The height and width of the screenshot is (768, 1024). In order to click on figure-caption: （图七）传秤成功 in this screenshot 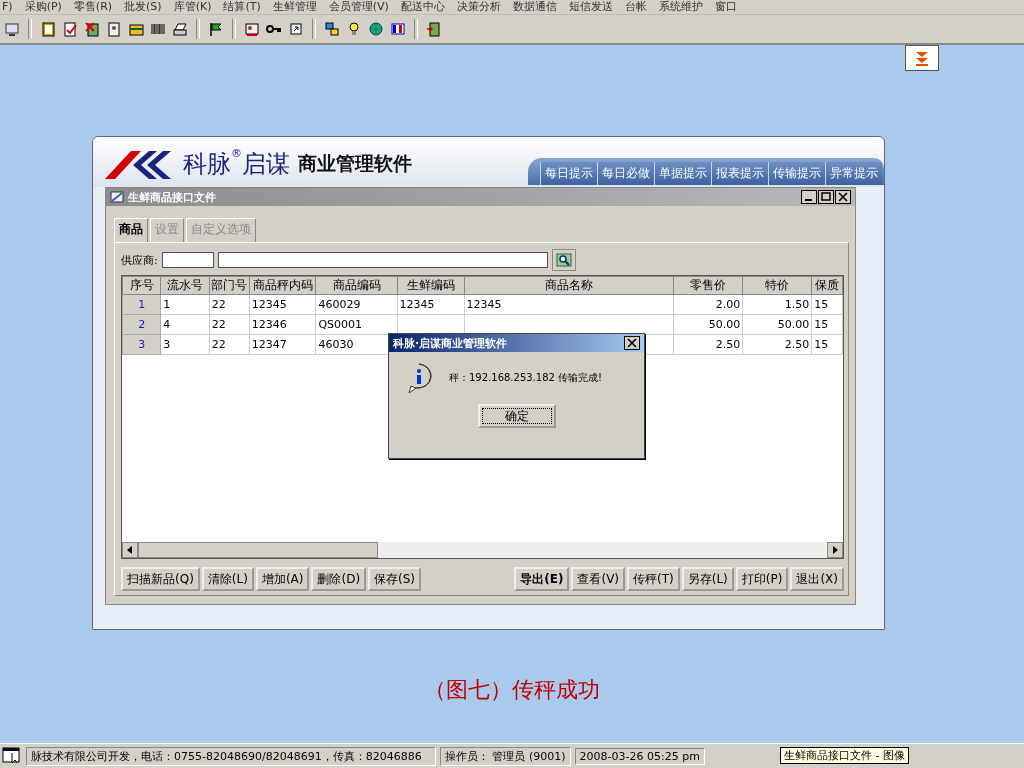, I will do `click(512, 690)`.